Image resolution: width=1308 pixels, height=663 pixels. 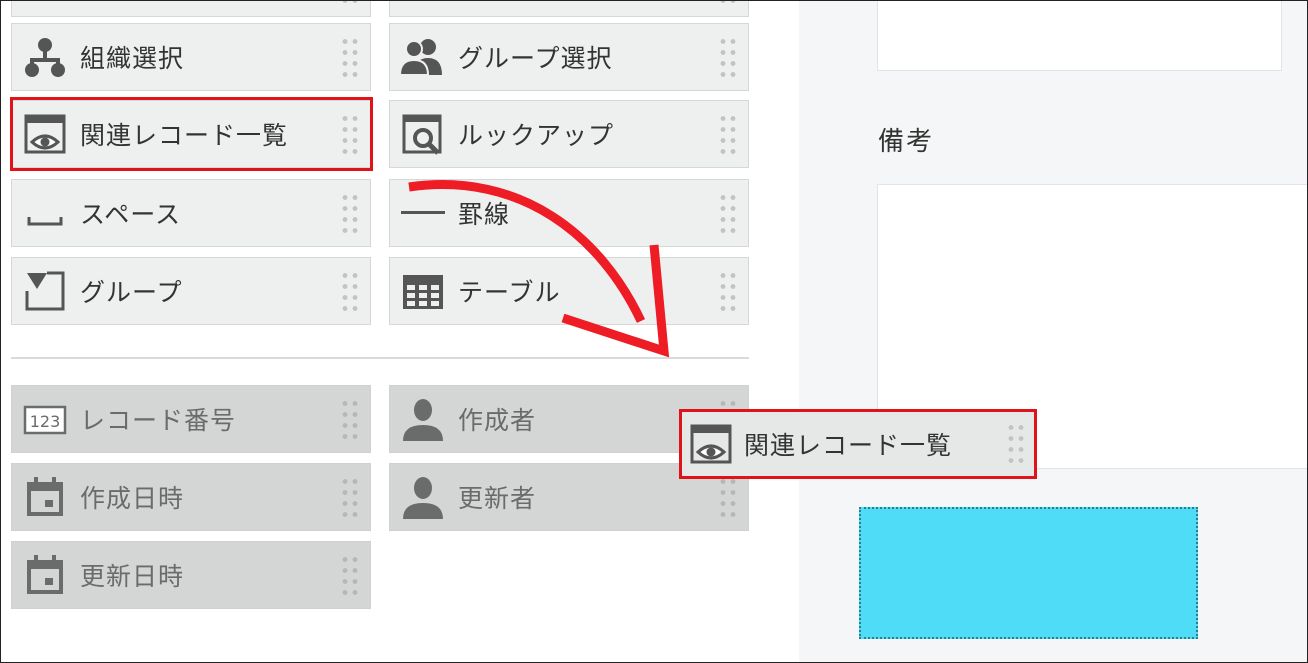 What do you see at coordinates (131, 214) in the screenshot?
I see `palette-item-label: スペース` at bounding box center [131, 214].